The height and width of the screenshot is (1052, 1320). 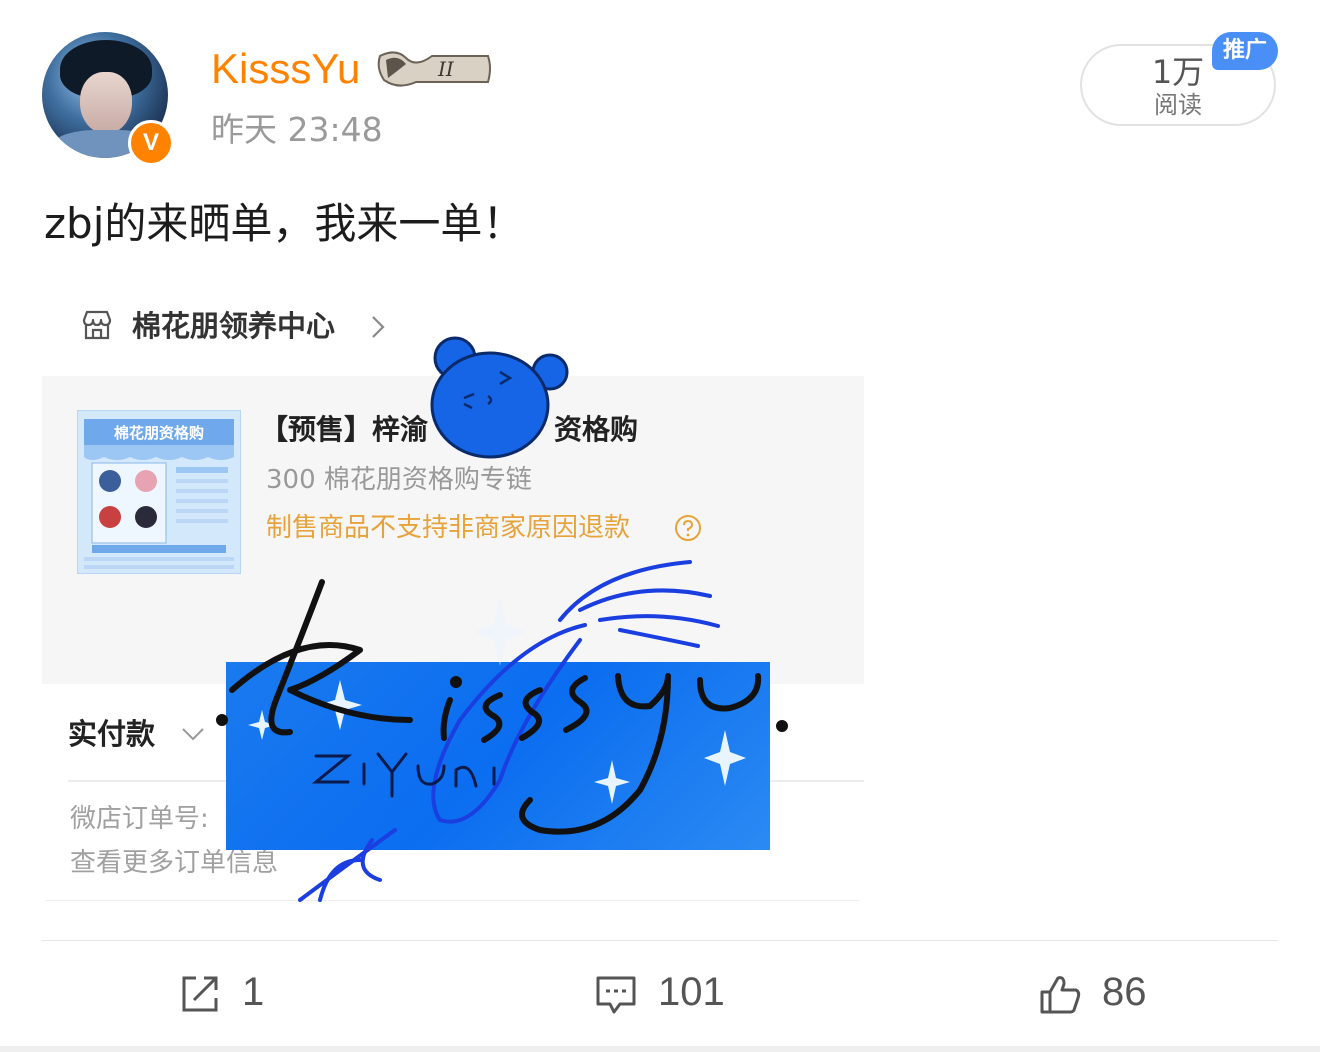 What do you see at coordinates (97, 325) in the screenshot?
I see `store-icon` at bounding box center [97, 325].